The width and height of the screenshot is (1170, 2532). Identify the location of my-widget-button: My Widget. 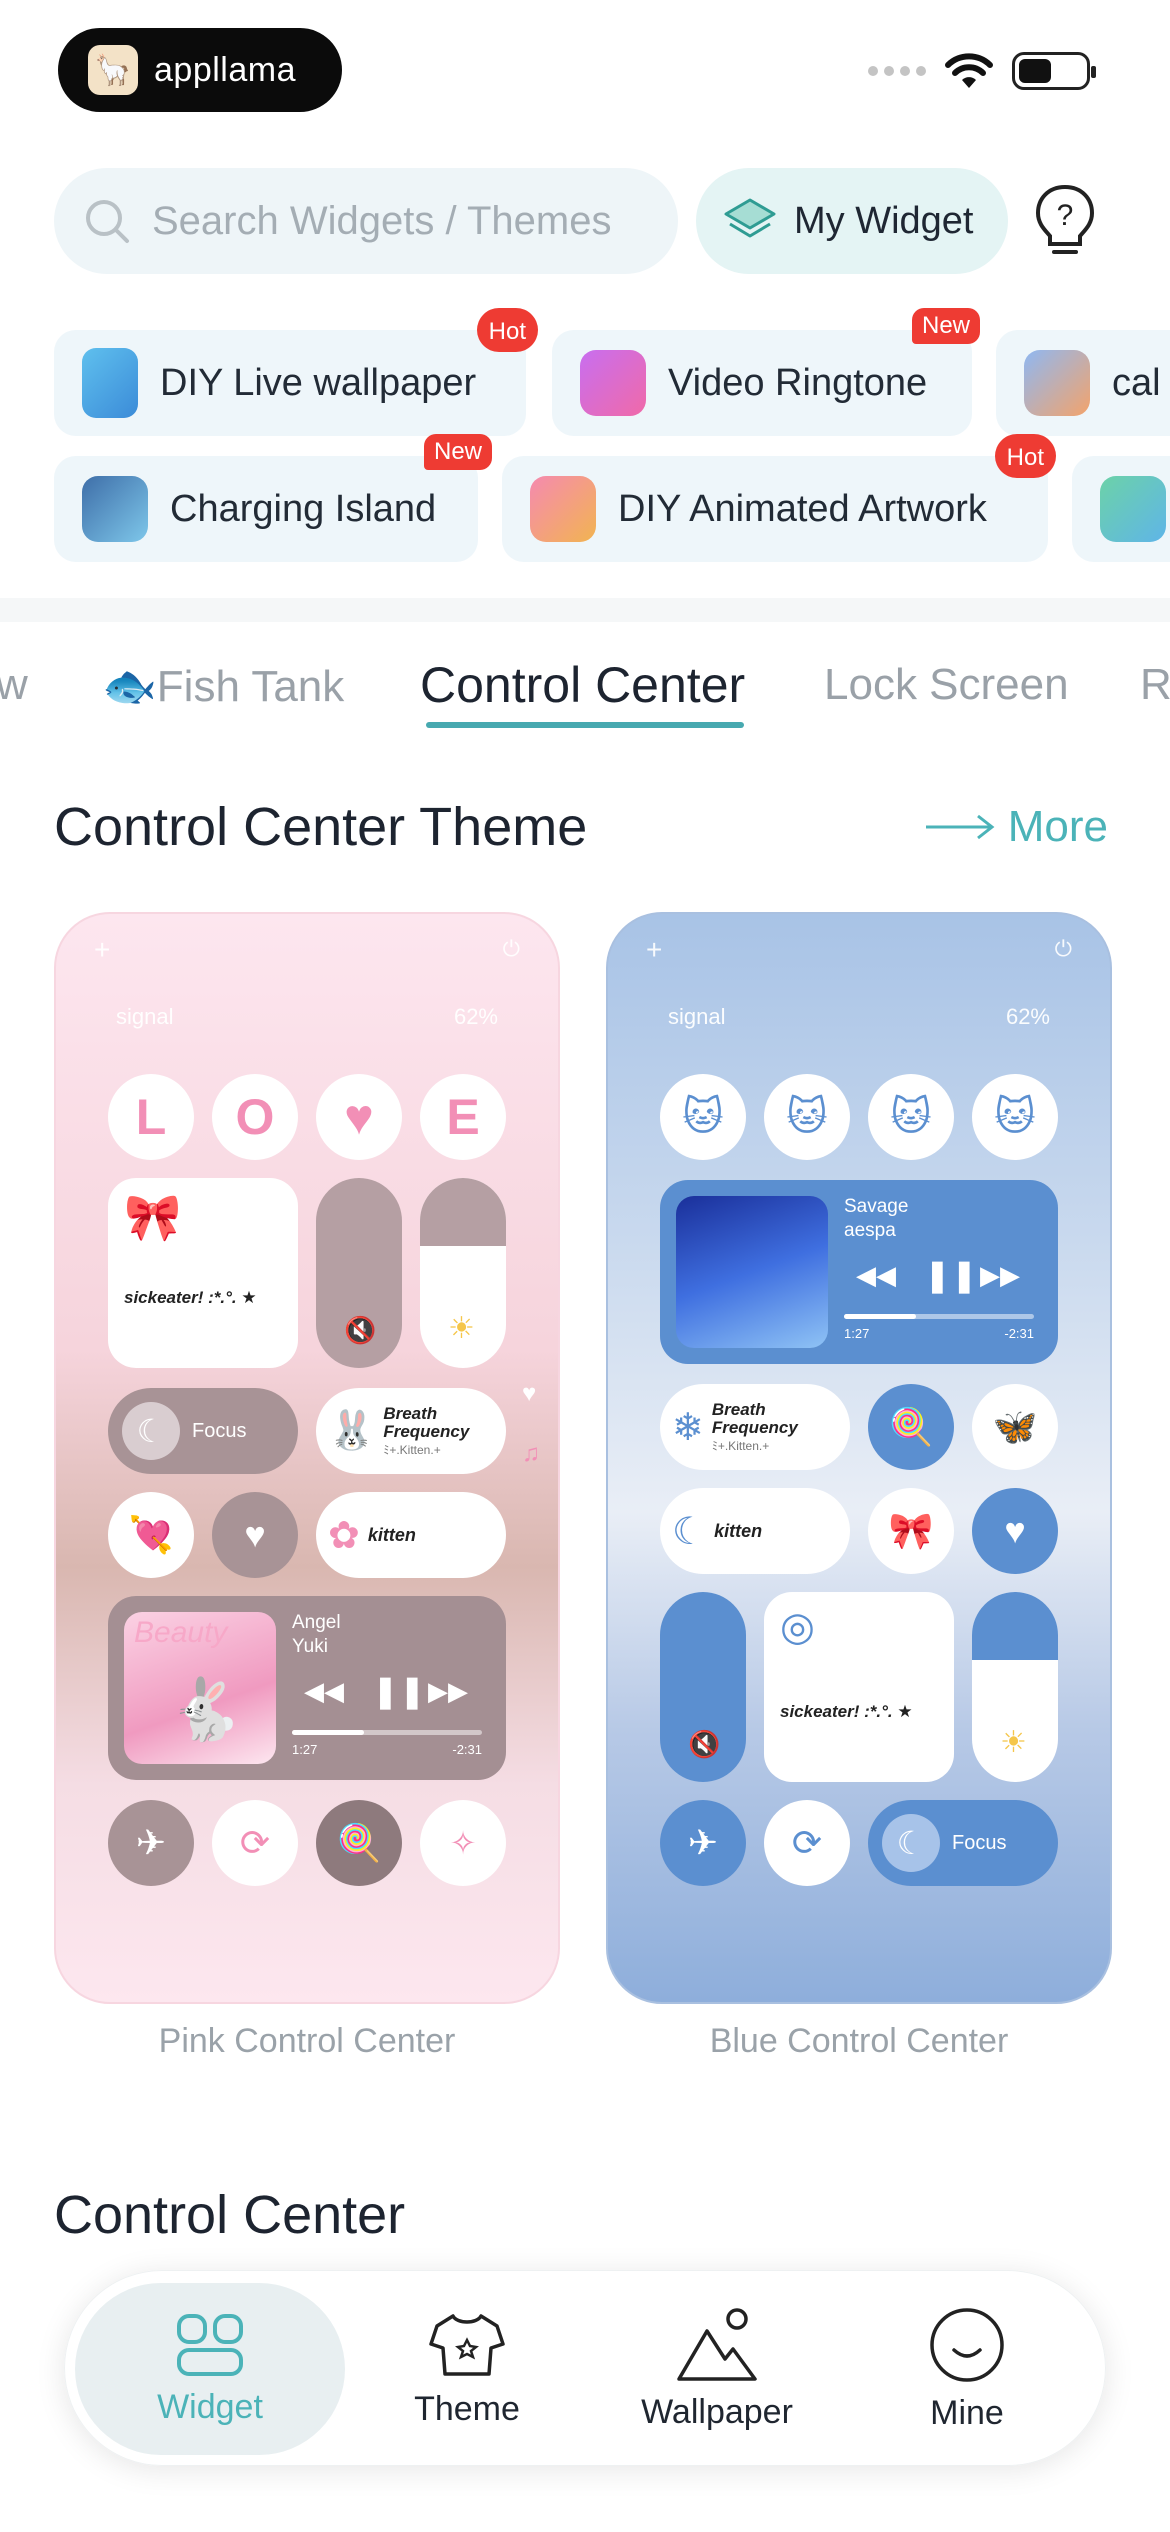
(852, 221).